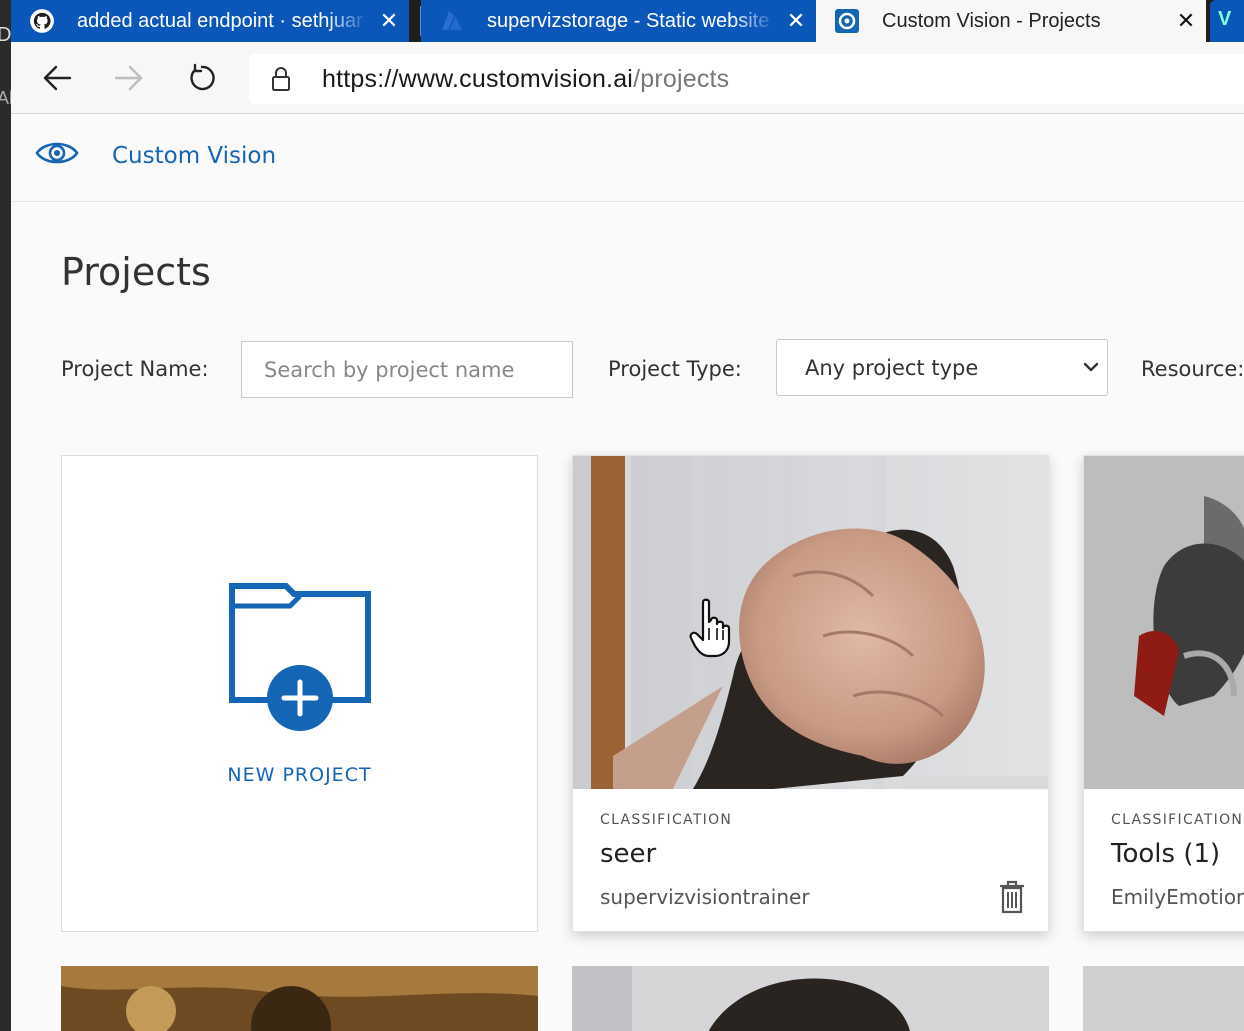 The width and height of the screenshot is (1244, 1031). I want to click on tab-title: Custom Vision - Projects, so click(991, 20).